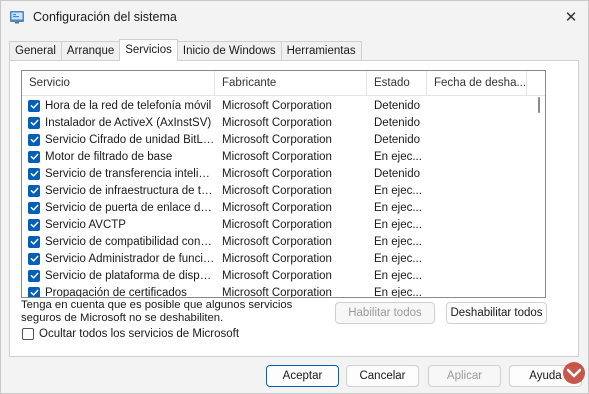 This screenshot has height=394, width=589. I want to click on service-name: Servicio AVCTP, so click(85, 224).